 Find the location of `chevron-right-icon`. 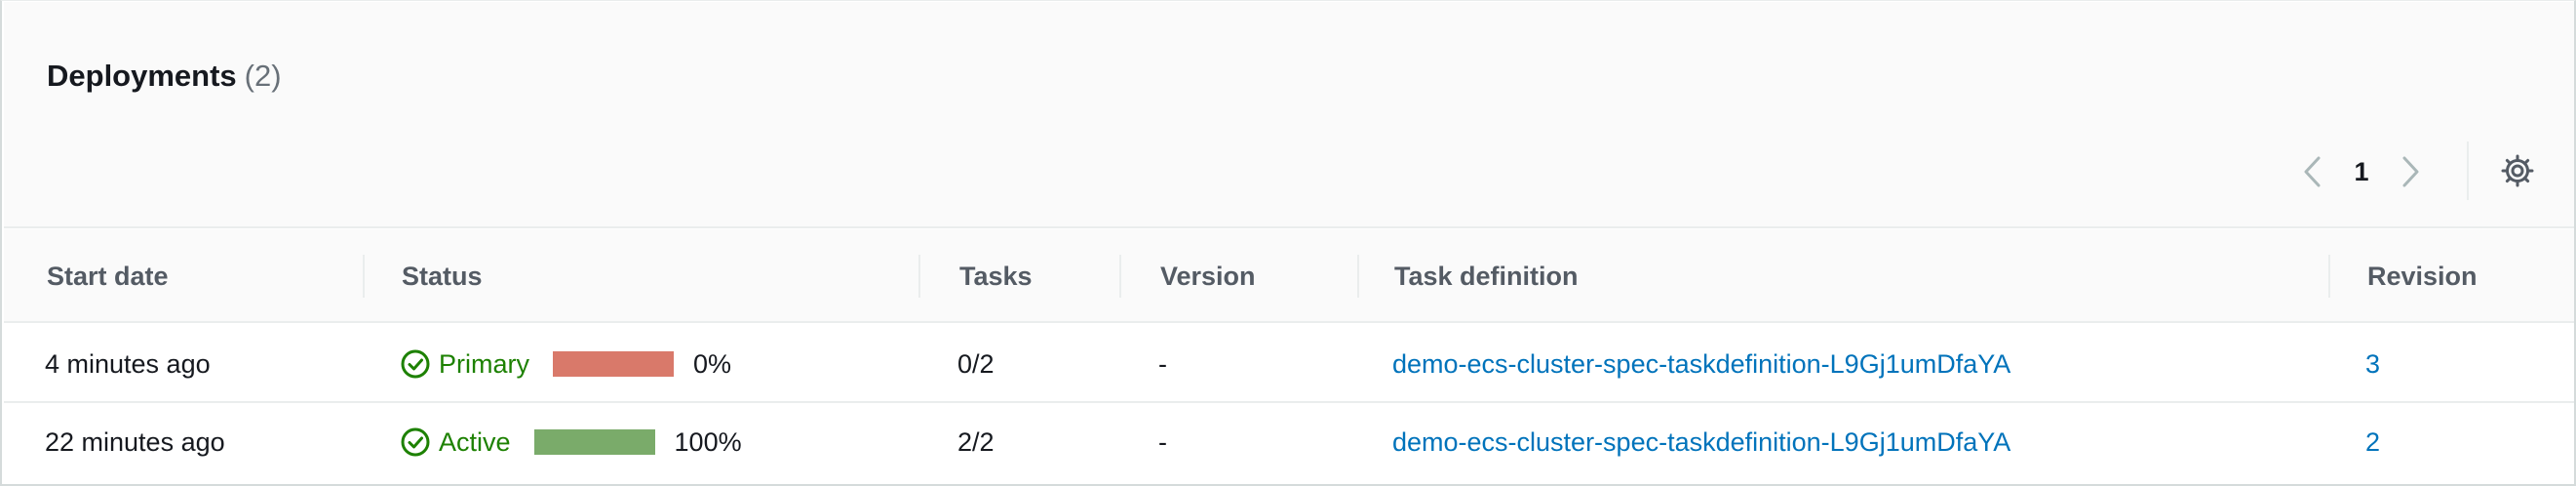

chevron-right-icon is located at coordinates (2410, 172).